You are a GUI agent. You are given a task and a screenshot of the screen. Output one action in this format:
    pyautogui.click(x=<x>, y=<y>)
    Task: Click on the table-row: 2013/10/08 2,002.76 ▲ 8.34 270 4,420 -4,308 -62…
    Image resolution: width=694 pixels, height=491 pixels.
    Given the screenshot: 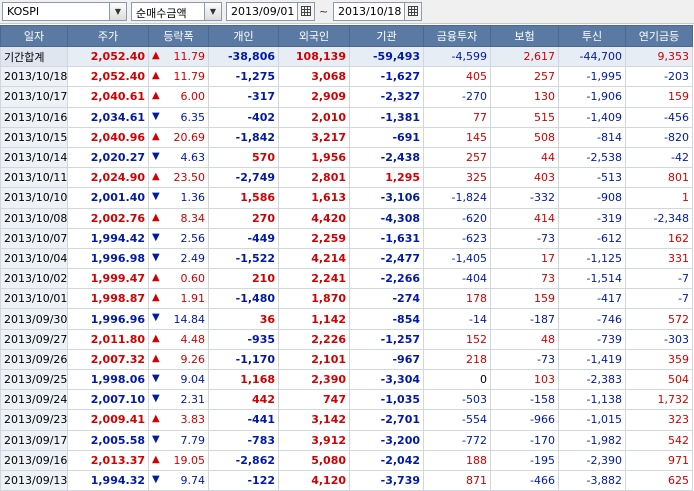 What is the action you would take?
    pyautogui.click(x=346, y=218)
    